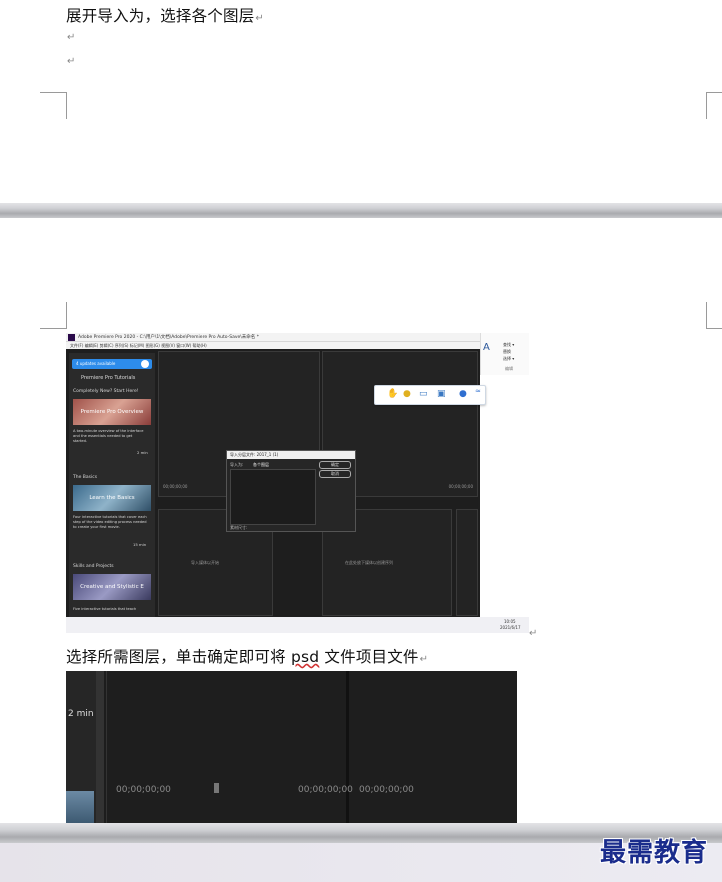 The width and height of the screenshot is (722, 882). What do you see at coordinates (509, 368) in the screenshot?
I see `ribbon-group-label: 编辑` at bounding box center [509, 368].